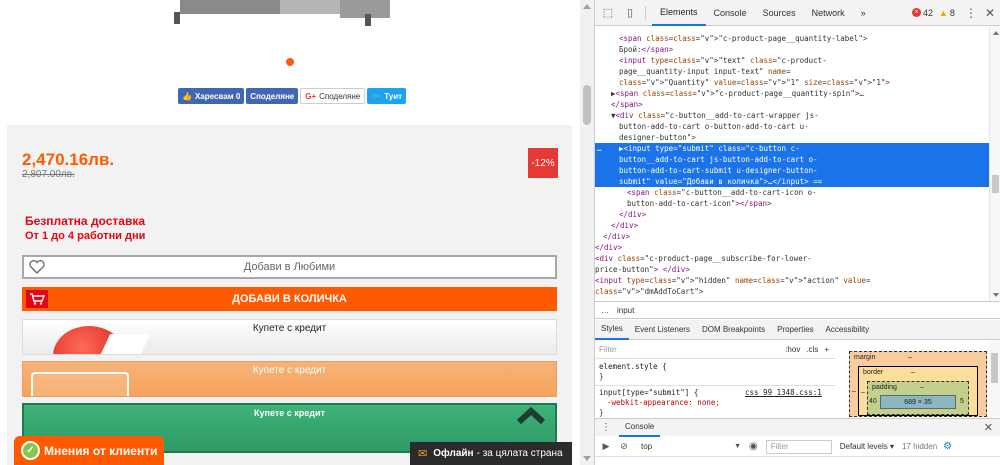 The width and height of the screenshot is (1000, 465). Describe the element at coordinates (994, 368) in the screenshot. I see `styles-scroll-thumb` at that location.